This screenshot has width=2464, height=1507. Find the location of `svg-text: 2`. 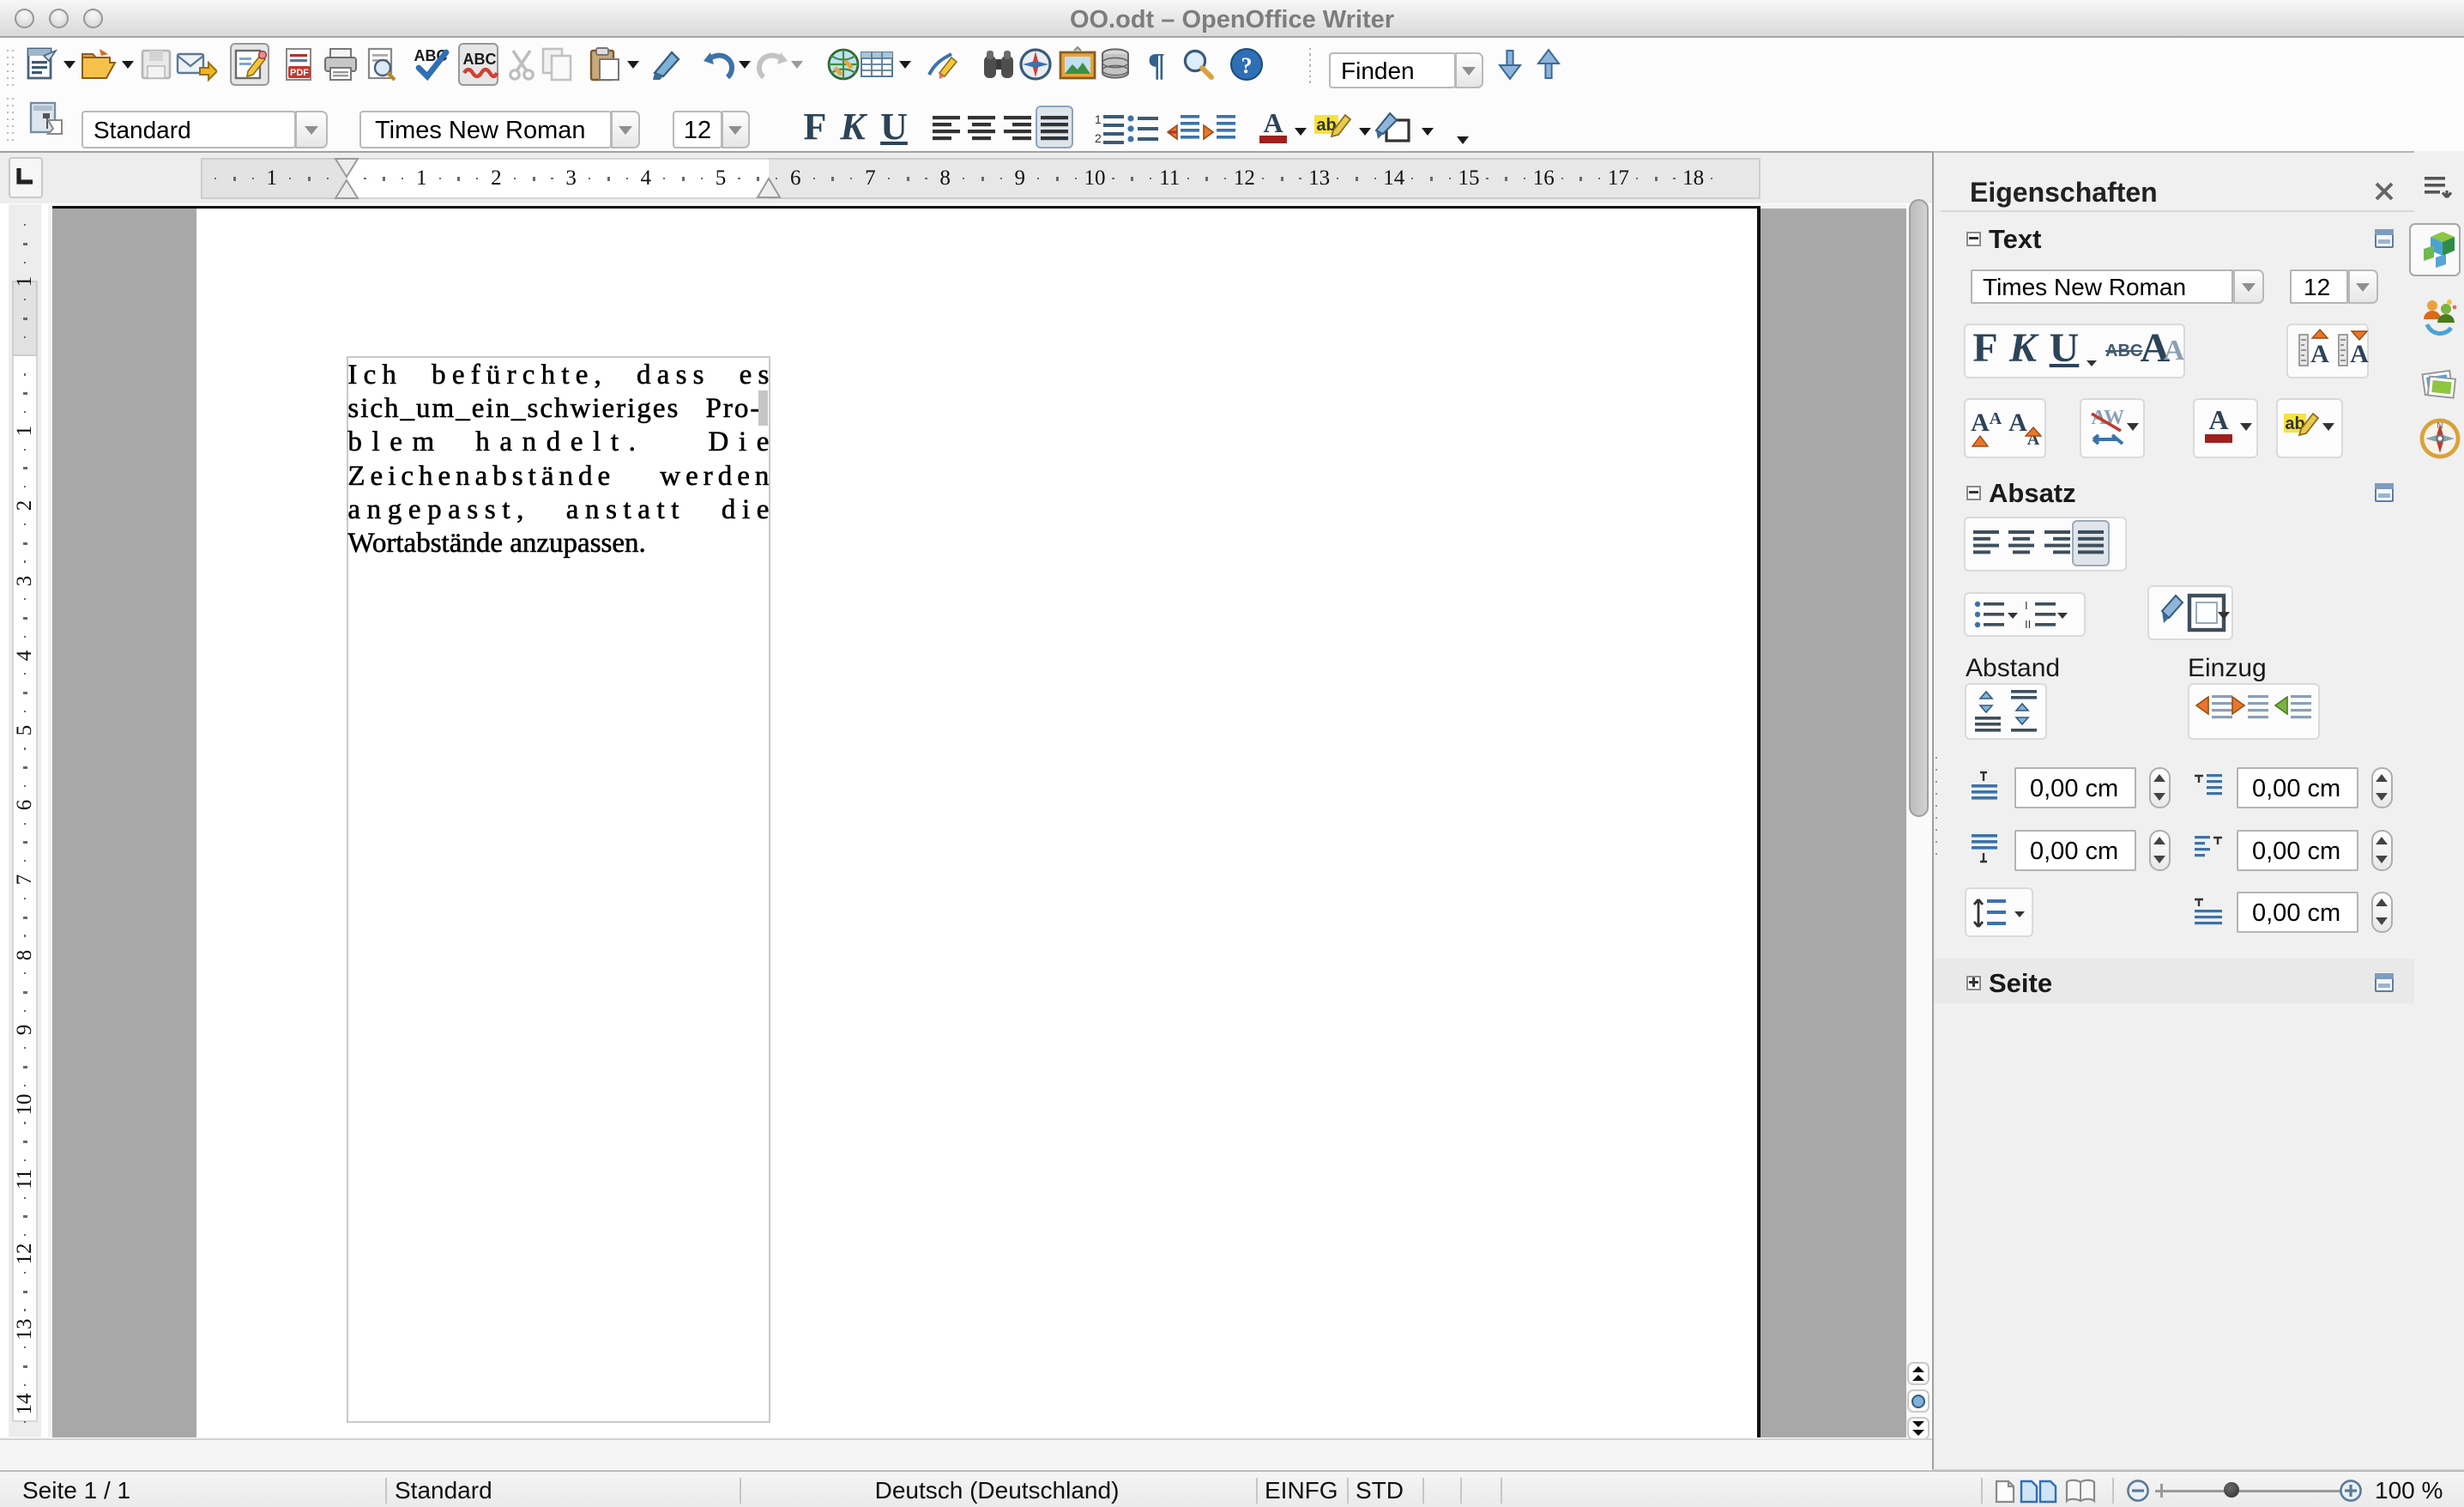

svg-text: 2 is located at coordinates (1098, 138).